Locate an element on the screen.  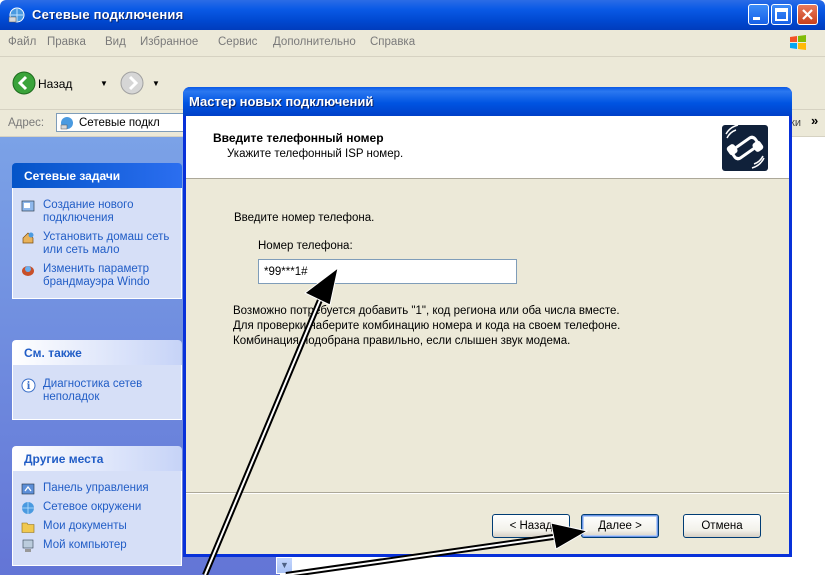
see-also-title: См. также is located at coordinates (53, 353).